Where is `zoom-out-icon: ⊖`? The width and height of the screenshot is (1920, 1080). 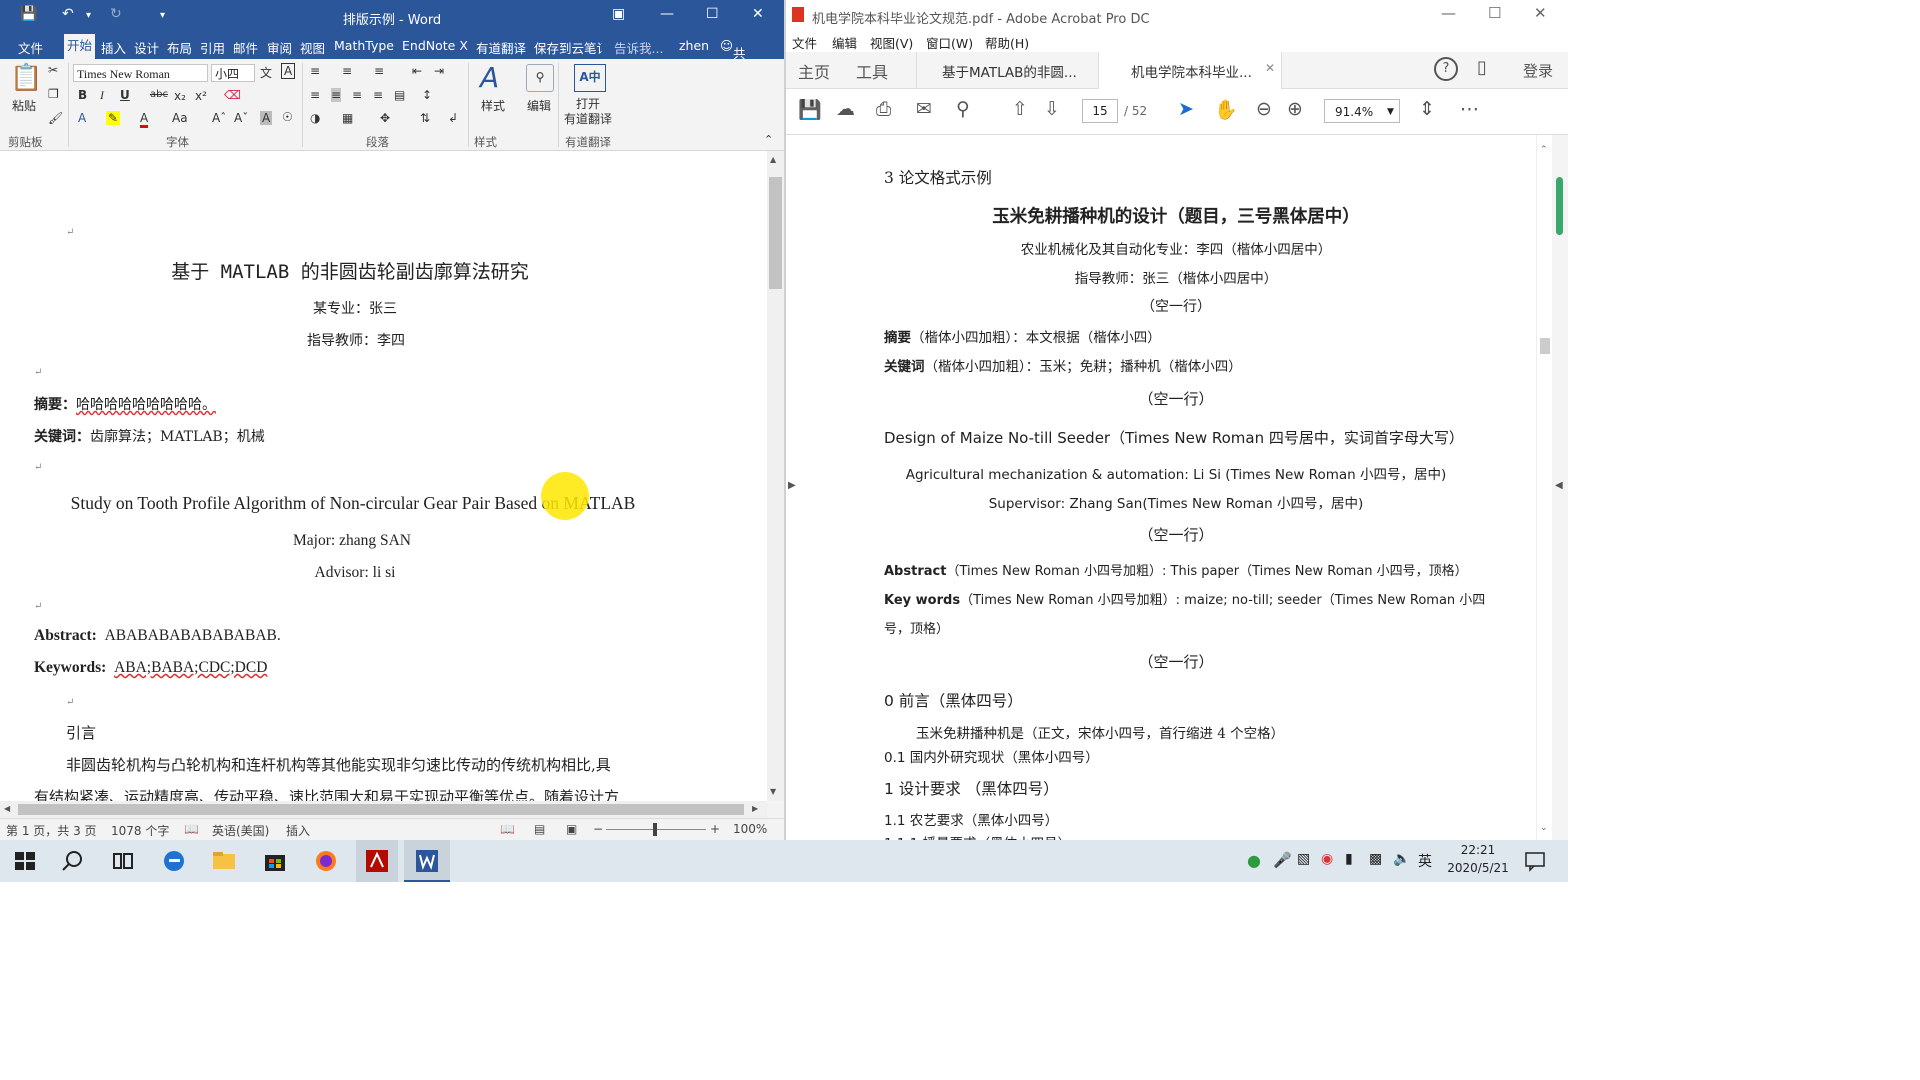
zoom-out-icon: ⊖ is located at coordinates (1264, 109).